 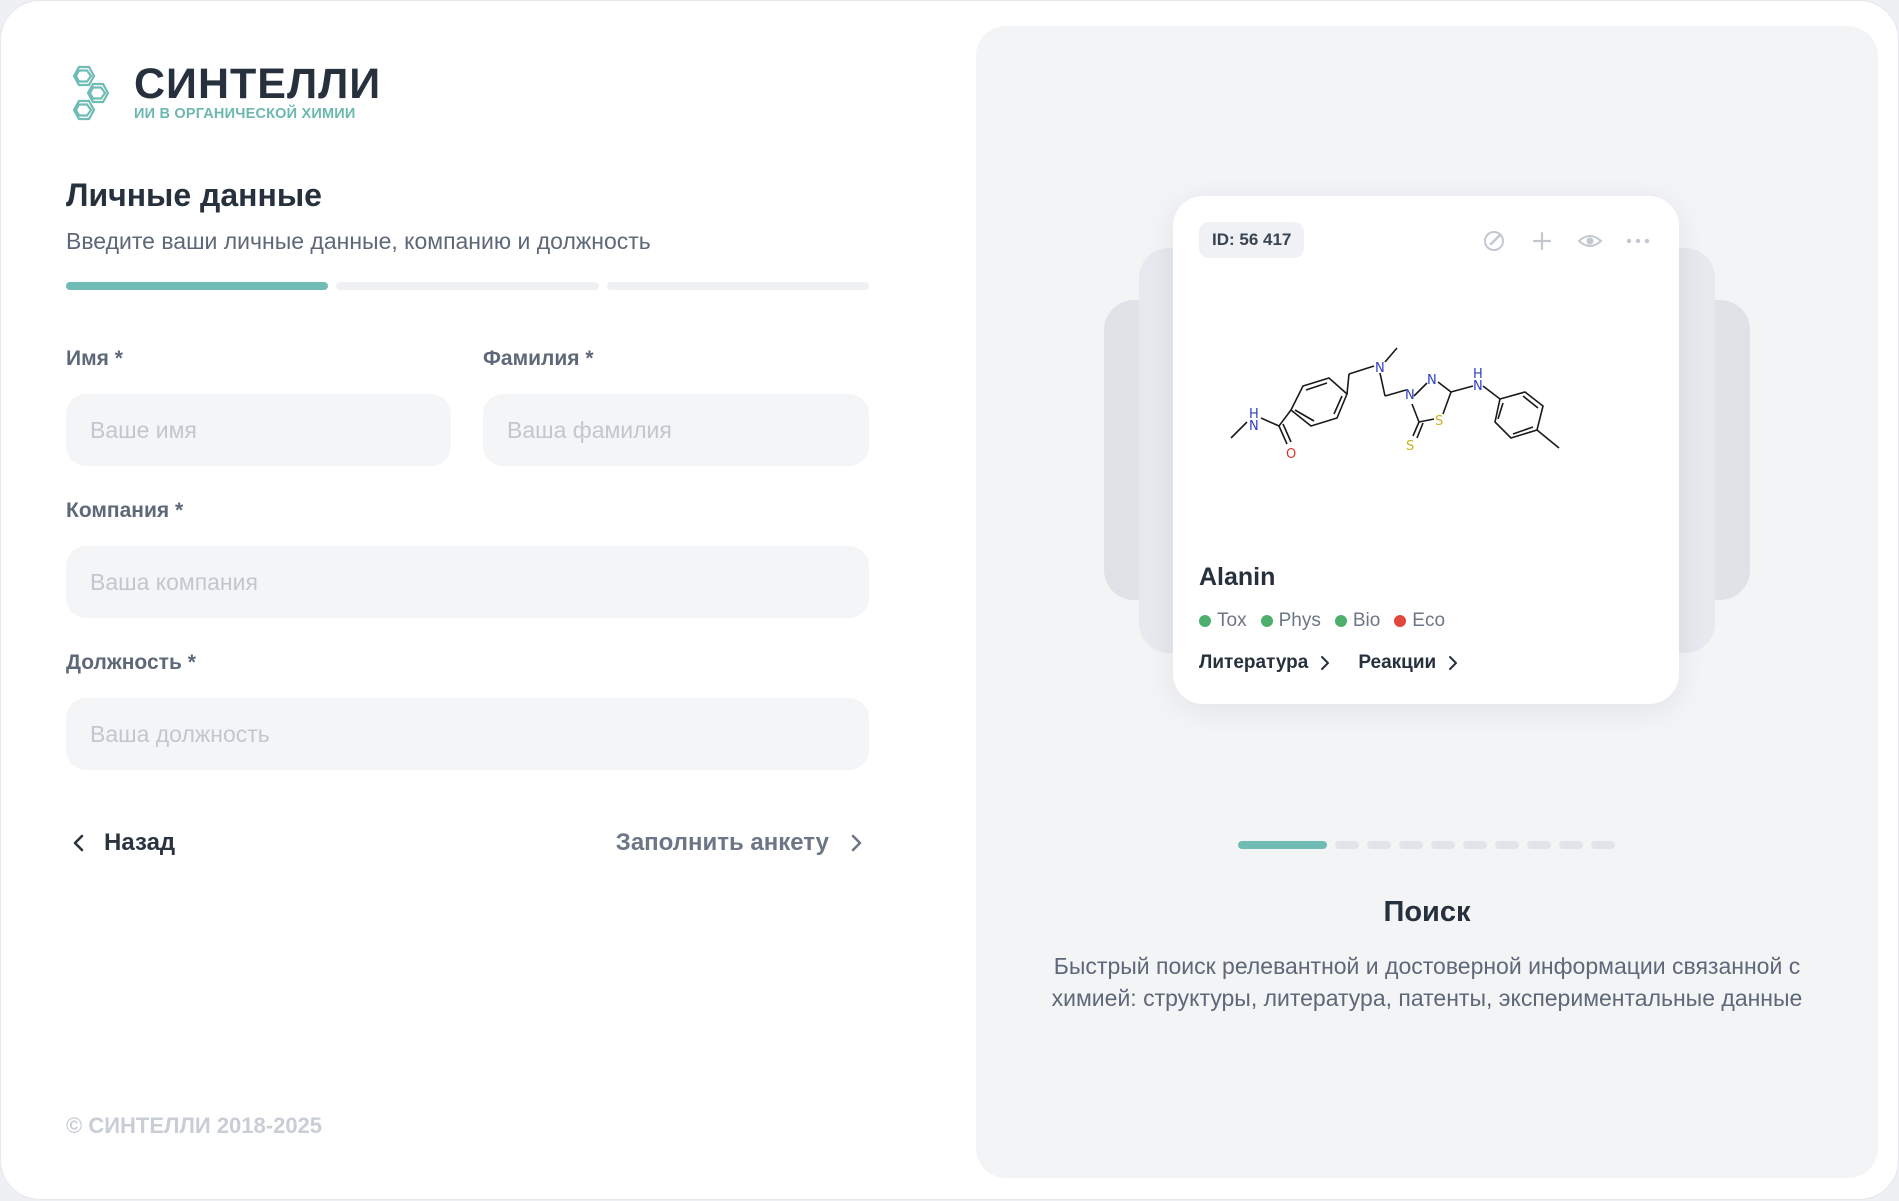 I want to click on back-button: Назад, so click(x=120, y=843).